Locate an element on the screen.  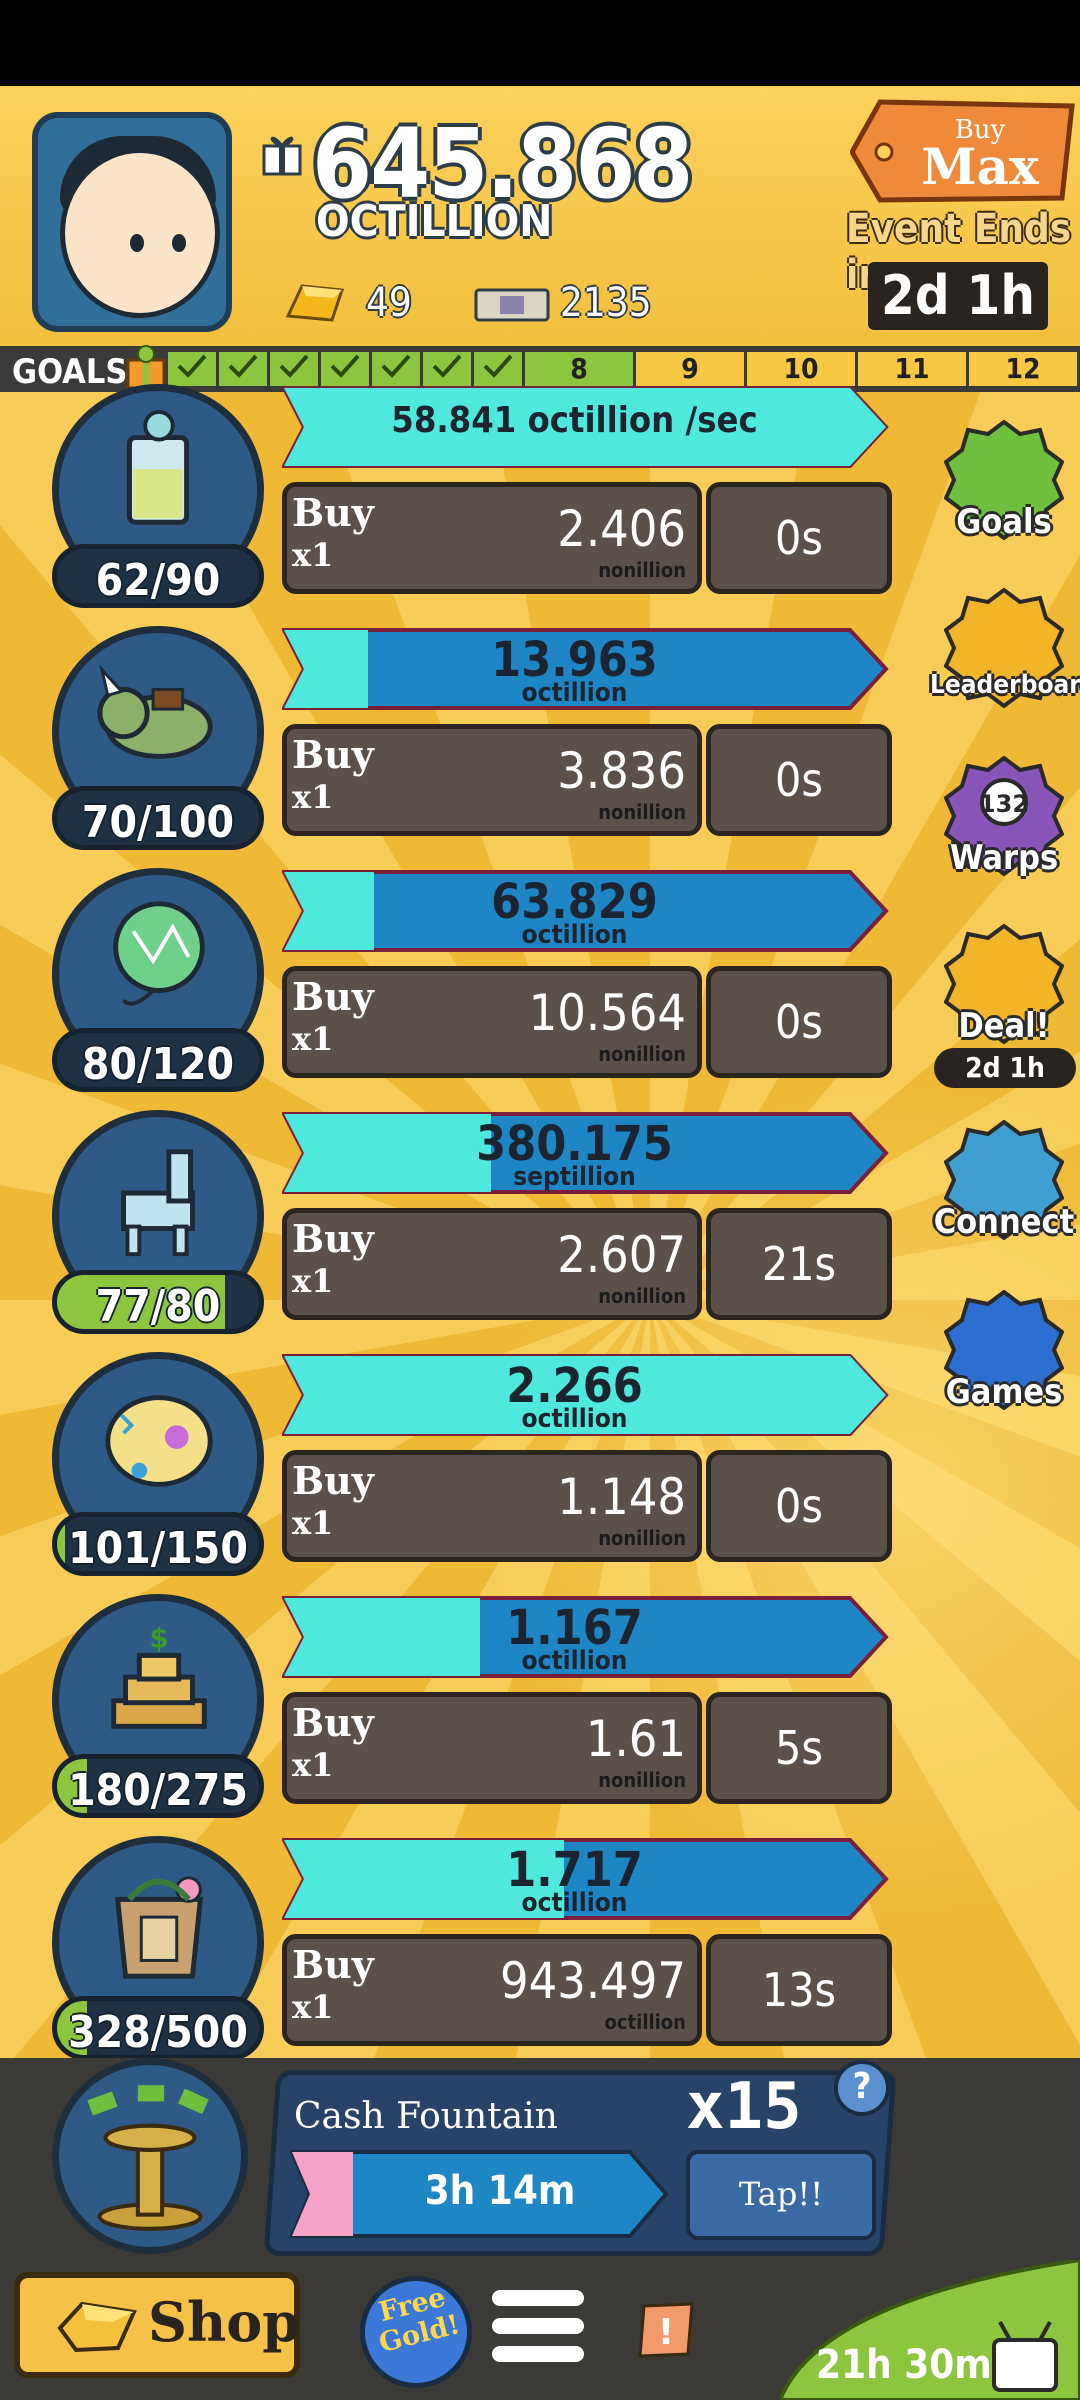
buy-cost: 2.406 is located at coordinates (621, 529).